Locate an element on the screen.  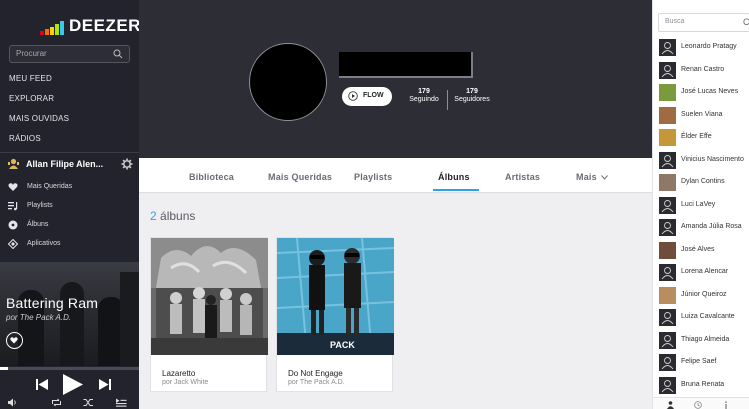
favorite-track-button is located at coordinates (14, 340).